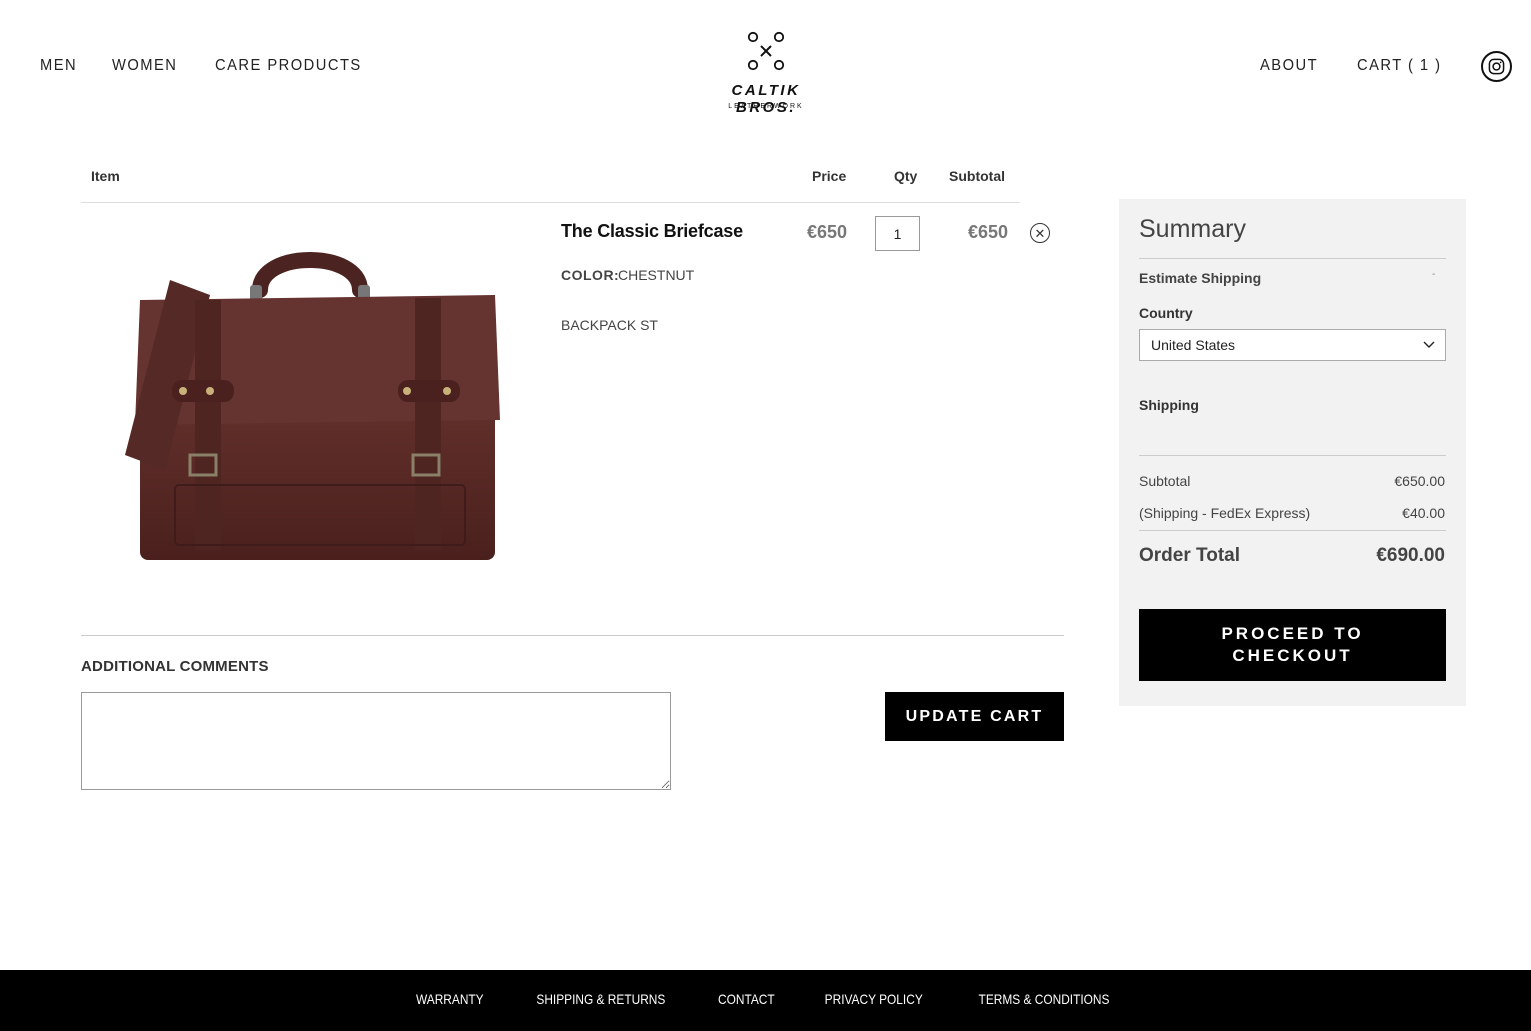 Image resolution: width=1531 pixels, height=1031 pixels. Describe the element at coordinates (1410, 555) in the screenshot. I see `order-total-value: €690.00` at that location.